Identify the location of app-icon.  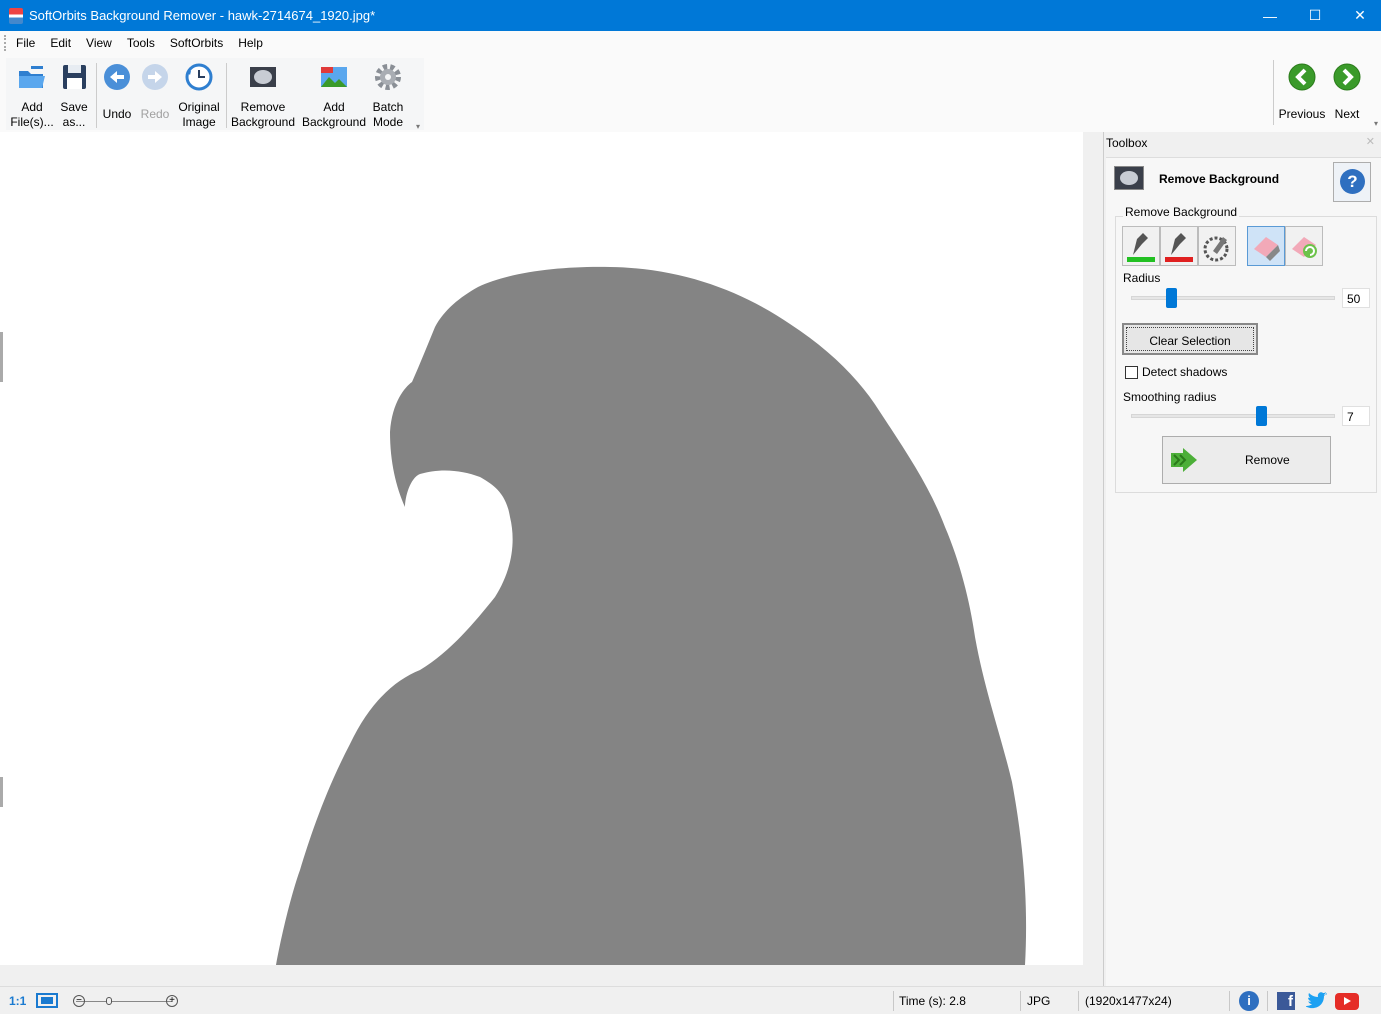
(16, 15).